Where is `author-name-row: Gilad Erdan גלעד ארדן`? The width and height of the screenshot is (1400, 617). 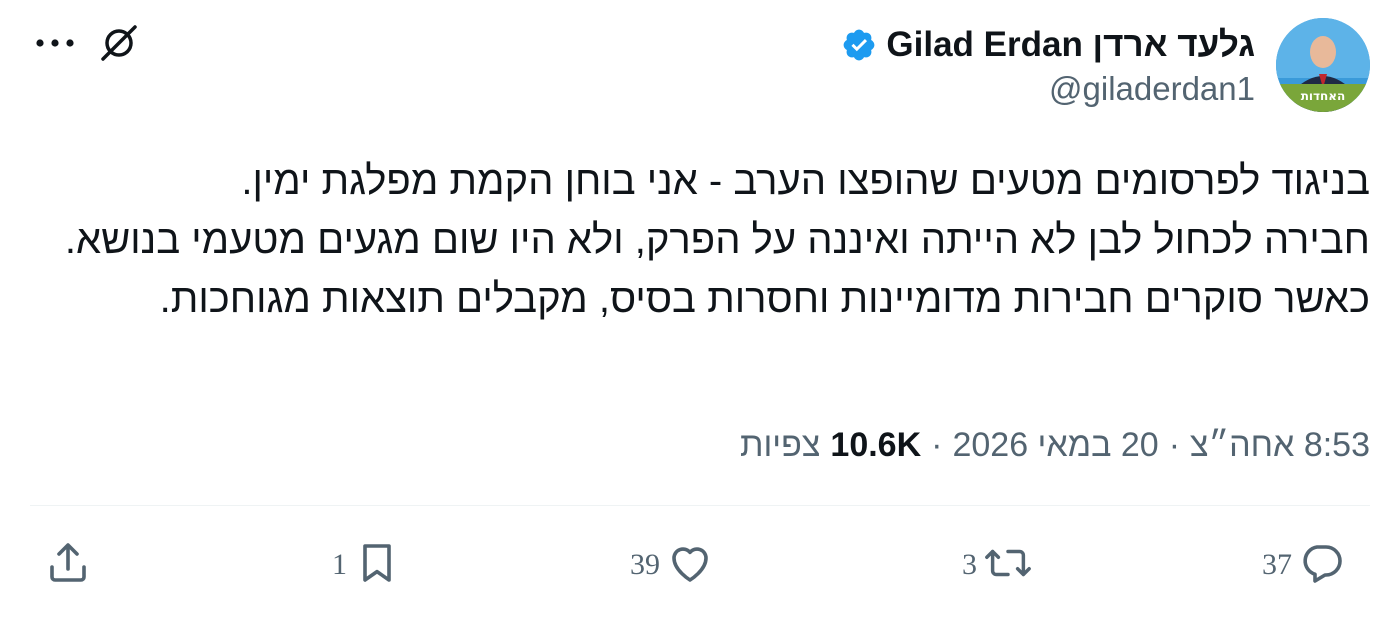 author-name-row: Gilad Erdan גלעד ארדן is located at coordinates (1047, 45).